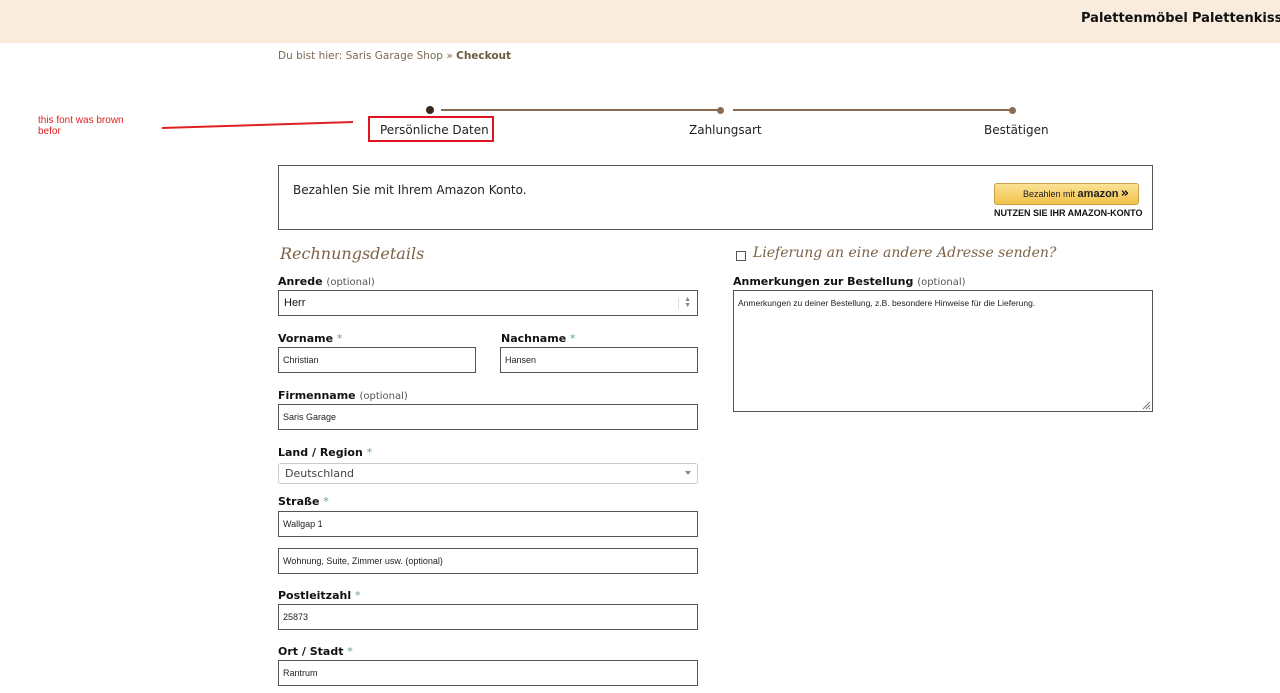 The width and height of the screenshot is (1280, 693). I want to click on last-name-label: Nachname *, so click(538, 338).